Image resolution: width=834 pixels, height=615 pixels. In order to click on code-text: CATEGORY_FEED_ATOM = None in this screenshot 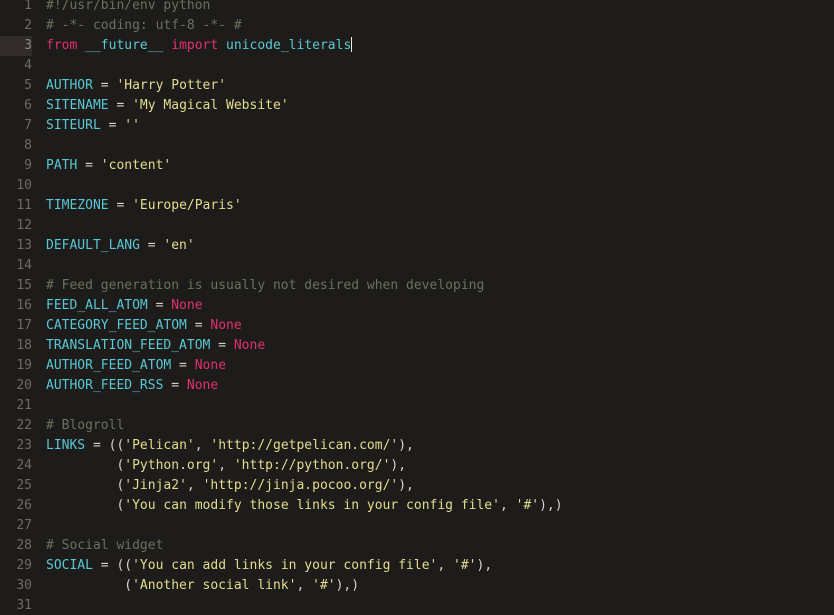, I will do `click(144, 326)`.